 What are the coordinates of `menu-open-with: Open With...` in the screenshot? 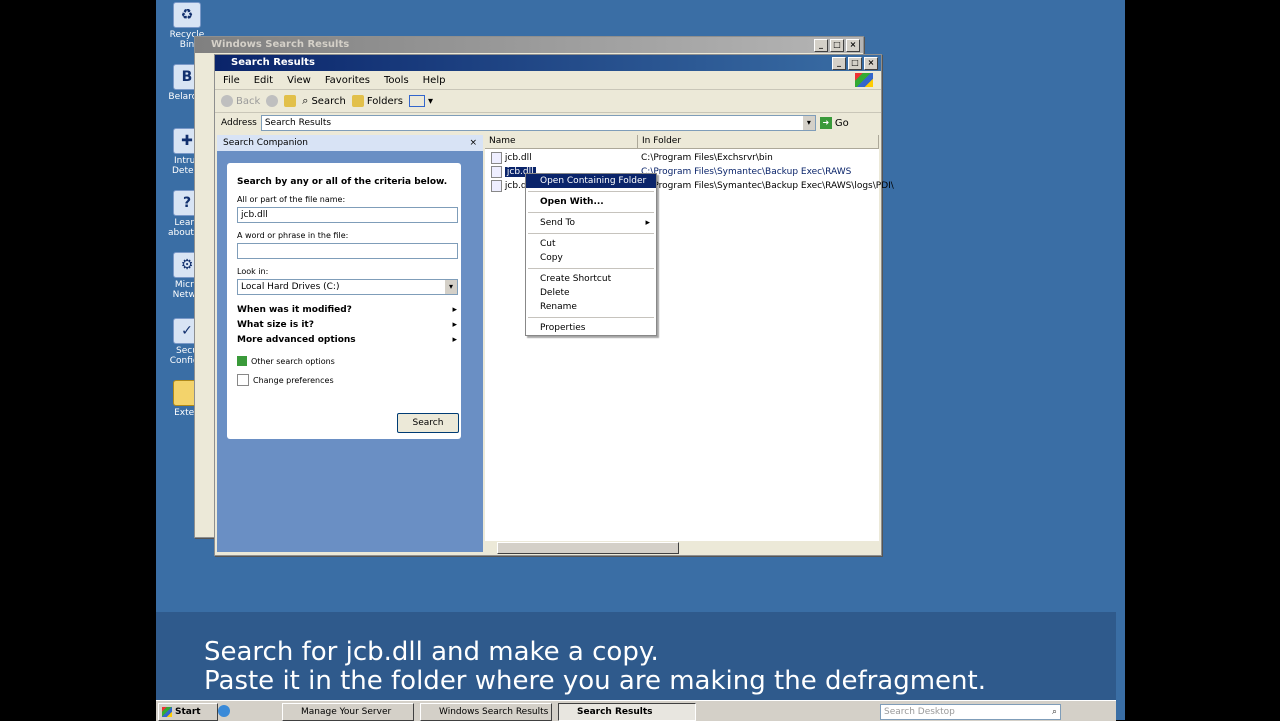 It's located at (591, 202).